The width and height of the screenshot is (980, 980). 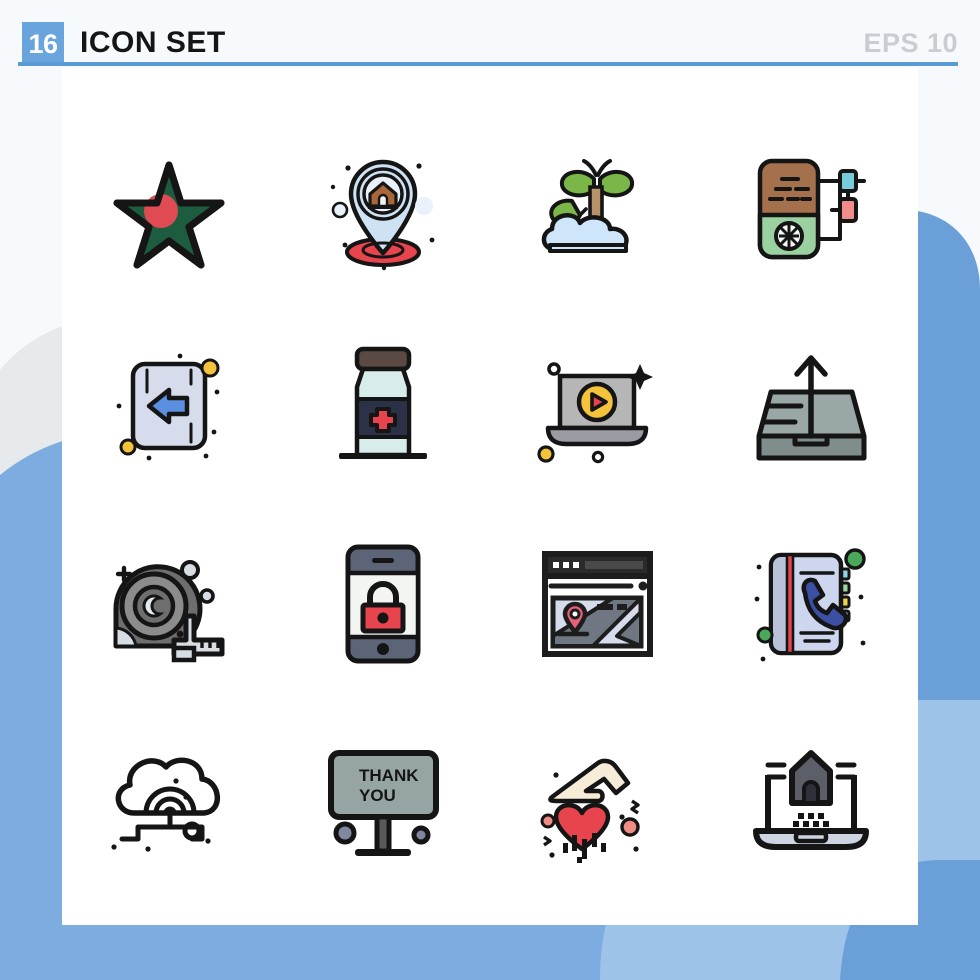 I want to click on laptop-home-icon, so click(x=811, y=801).